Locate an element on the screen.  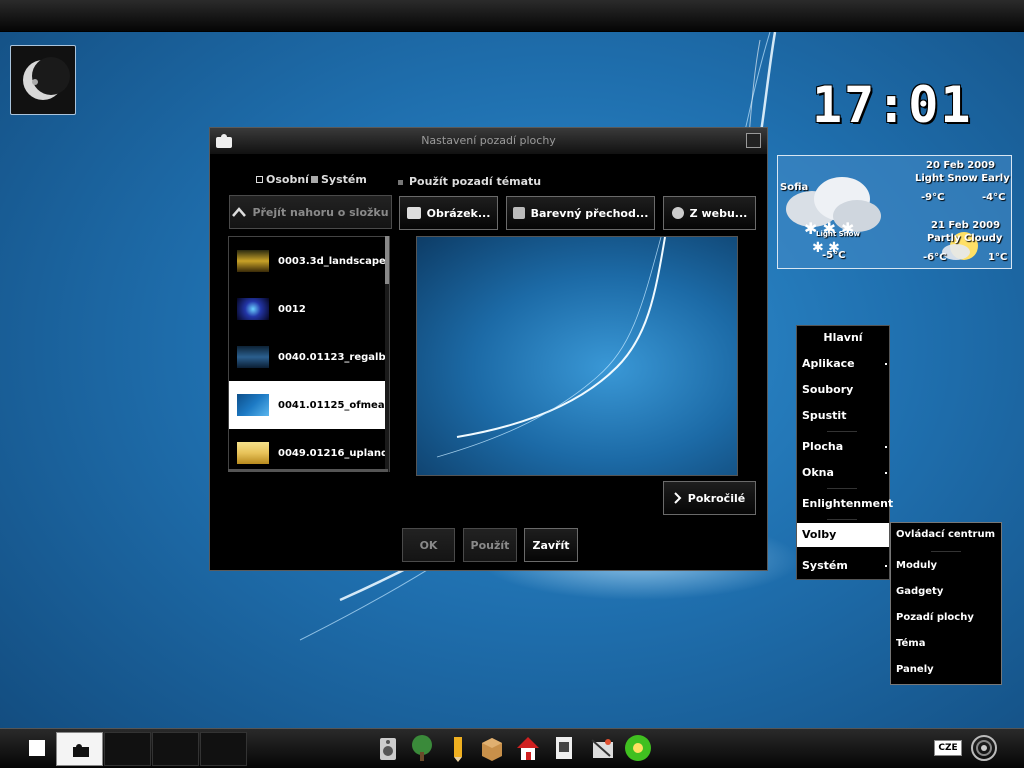
submenu-item-gadgets: Gadgety is located at coordinates (946, 592).